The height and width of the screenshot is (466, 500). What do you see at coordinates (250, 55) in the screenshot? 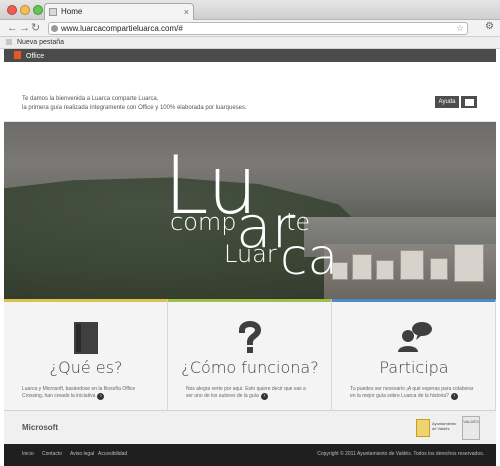
I see `office-bar: Office` at bounding box center [250, 55].